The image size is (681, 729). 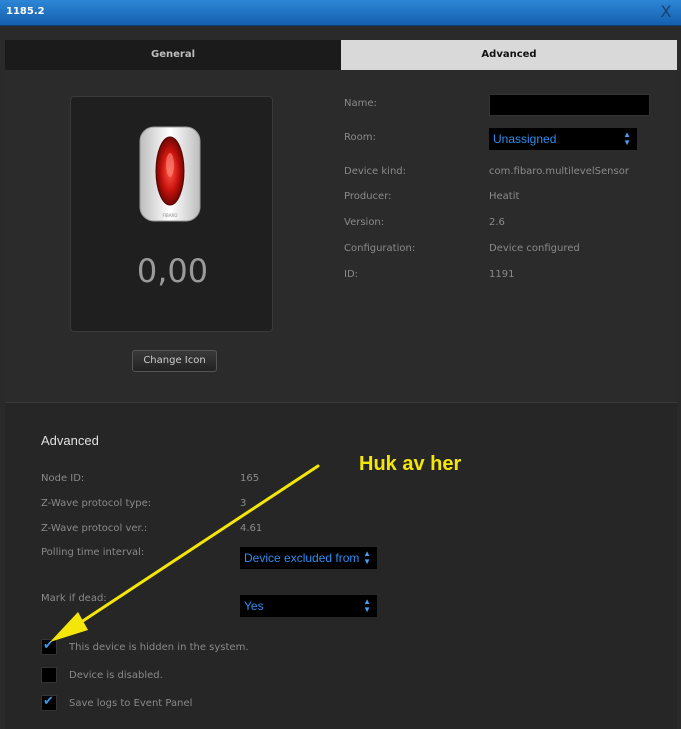 What do you see at coordinates (93, 552) in the screenshot?
I see `polling-label: Polling time interval:` at bounding box center [93, 552].